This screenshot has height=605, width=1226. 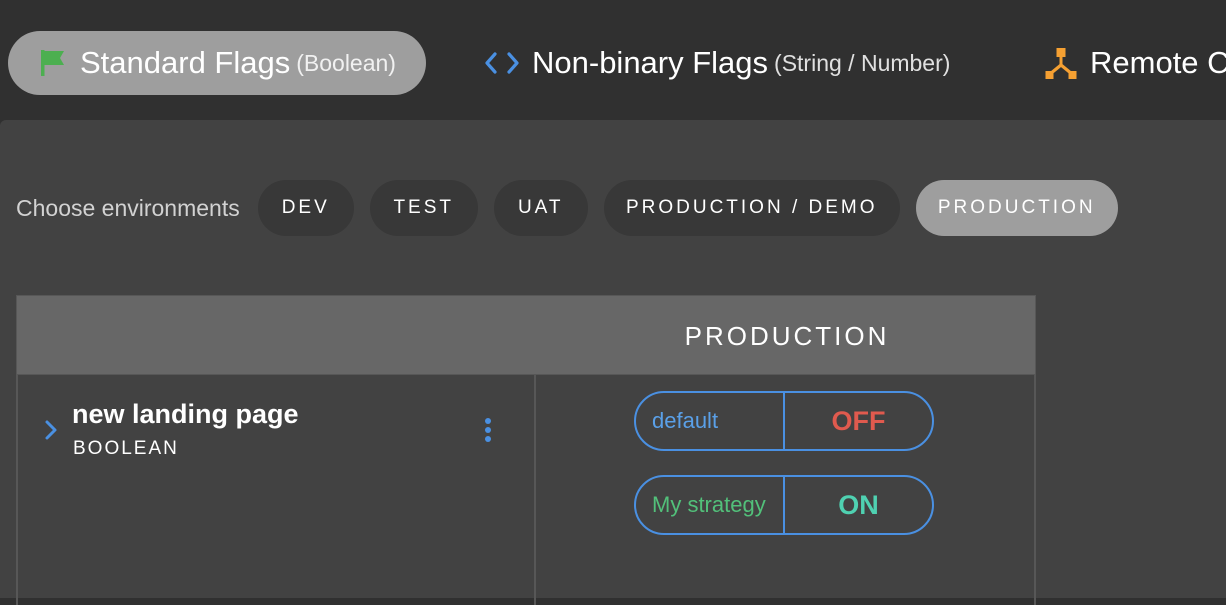 I want to click on strategy-toggle-my-strategy: My strategy ON, so click(x=784, y=505).